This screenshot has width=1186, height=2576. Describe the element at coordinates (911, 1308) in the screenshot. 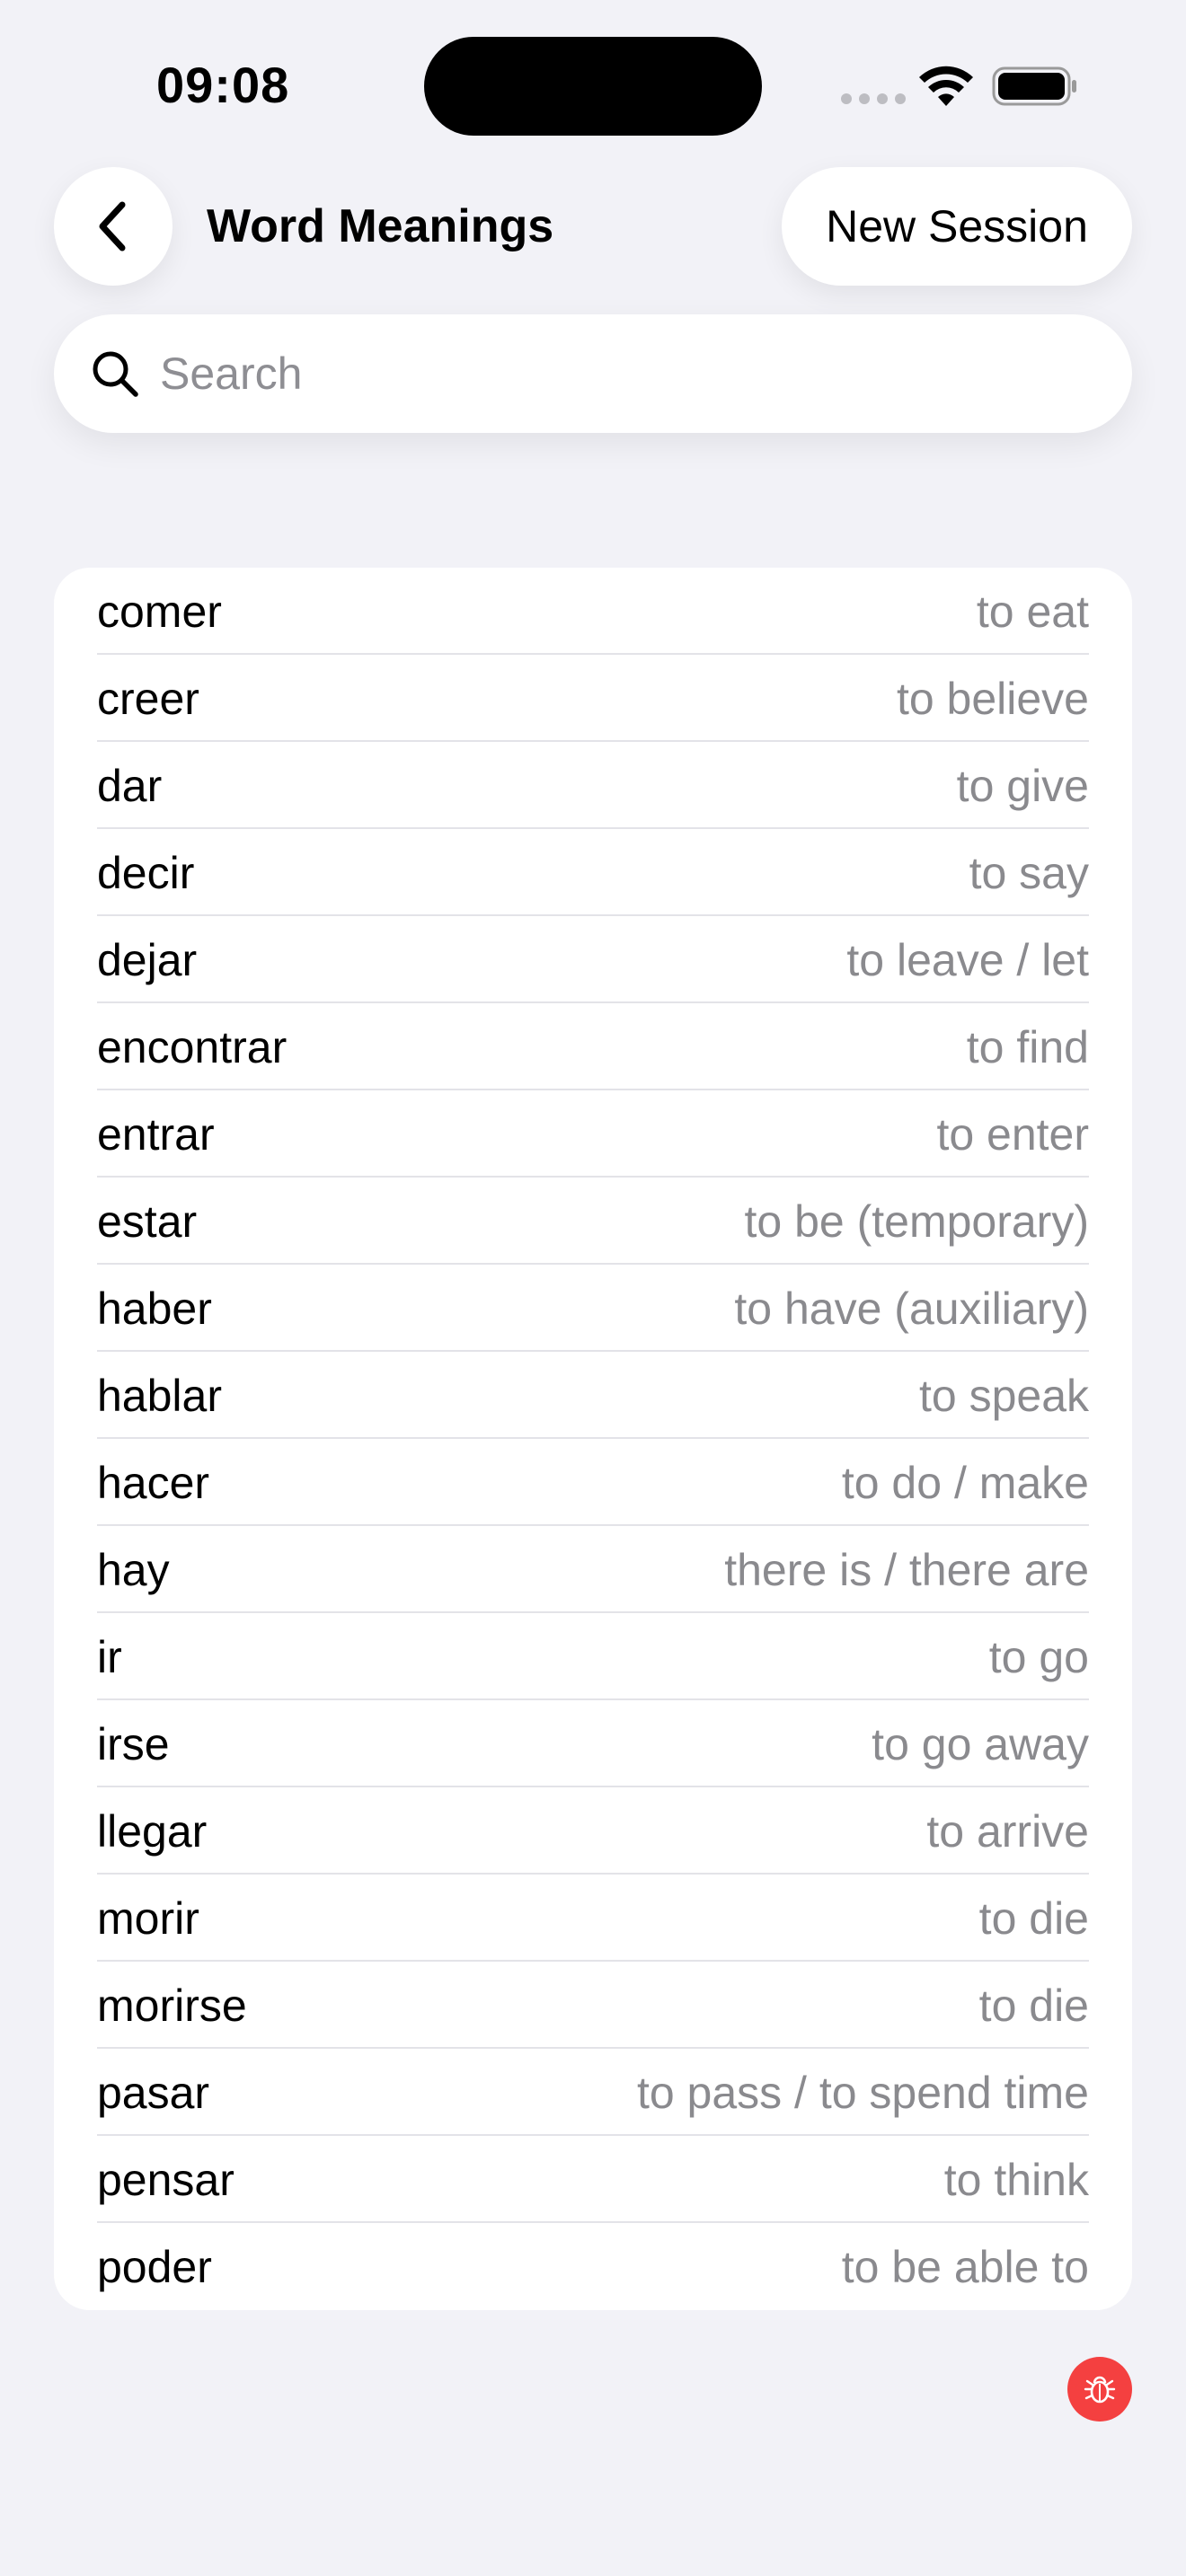

I see `meaning-label: to have (auxiliary)` at that location.